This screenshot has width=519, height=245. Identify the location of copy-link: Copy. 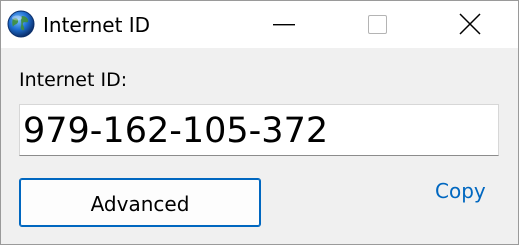
(460, 191).